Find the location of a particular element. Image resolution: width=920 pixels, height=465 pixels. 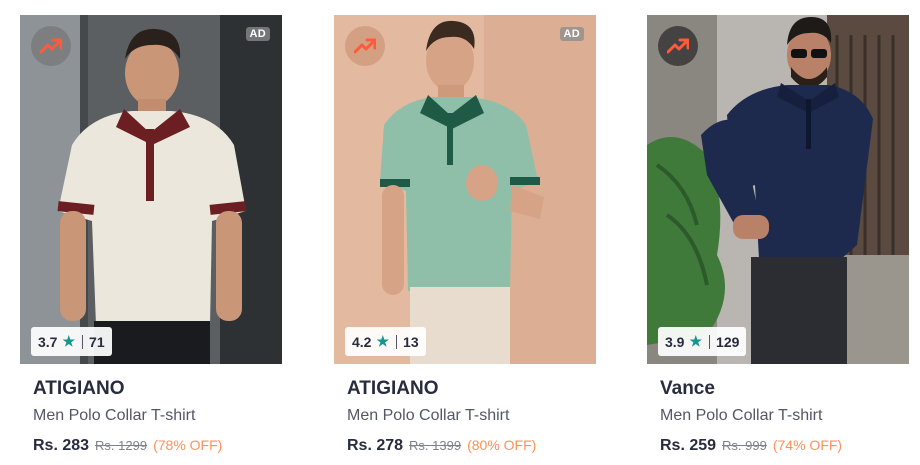

rating-value: 3.7 is located at coordinates (48, 341).